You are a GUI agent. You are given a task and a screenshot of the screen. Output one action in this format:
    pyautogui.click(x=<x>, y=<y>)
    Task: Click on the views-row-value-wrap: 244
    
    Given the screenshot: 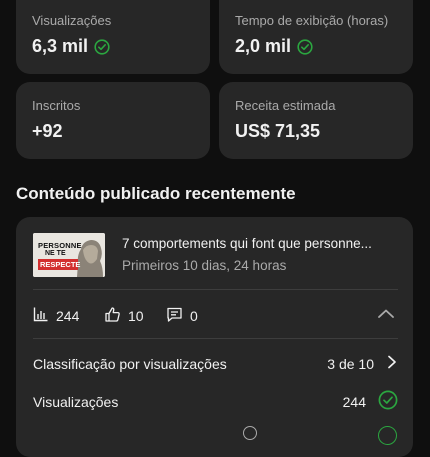 What is the action you would take?
    pyautogui.click(x=370, y=401)
    